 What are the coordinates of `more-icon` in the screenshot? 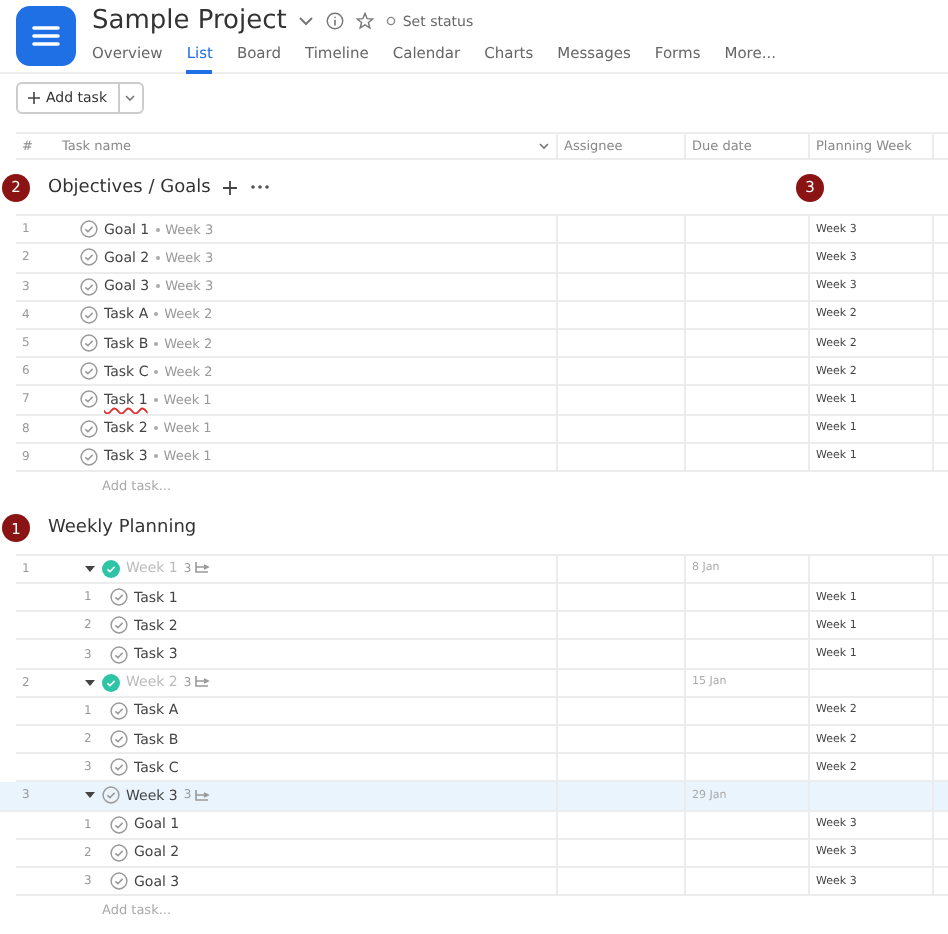 It's located at (260, 187).